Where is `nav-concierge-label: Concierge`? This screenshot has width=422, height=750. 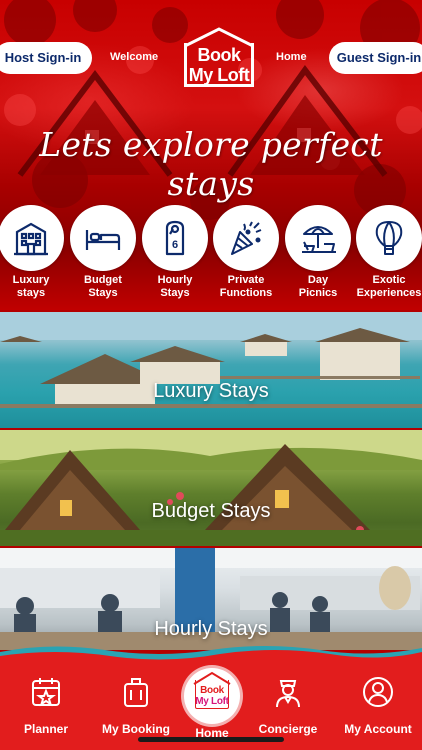
nav-concierge-label: Concierge is located at coordinates (288, 729).